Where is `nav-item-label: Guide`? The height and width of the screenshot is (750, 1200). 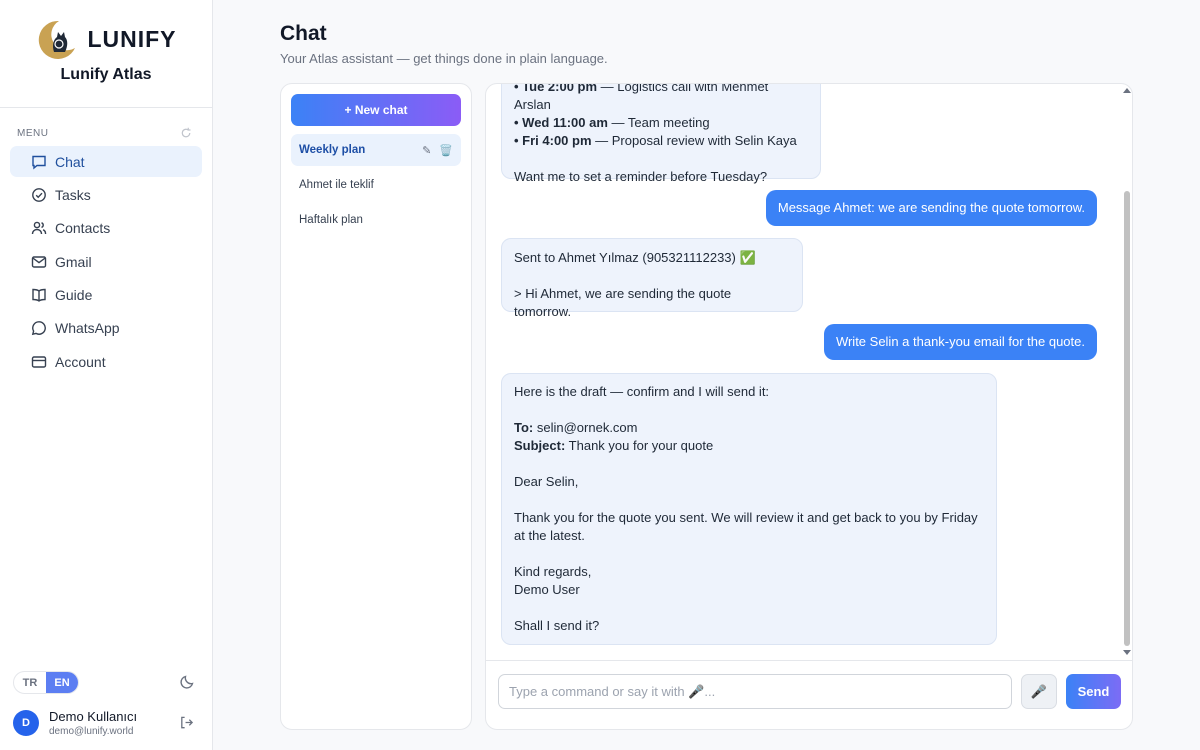
nav-item-label: Guide is located at coordinates (74, 295).